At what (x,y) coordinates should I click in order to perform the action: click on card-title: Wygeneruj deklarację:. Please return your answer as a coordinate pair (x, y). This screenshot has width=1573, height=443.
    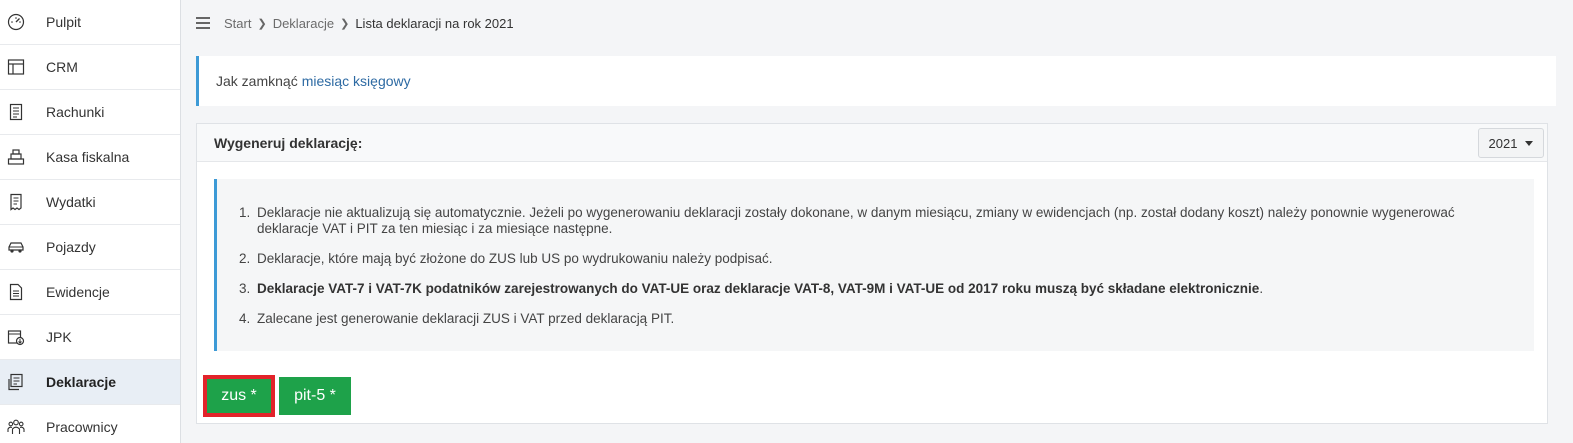
    Looking at the image, I should click on (288, 142).